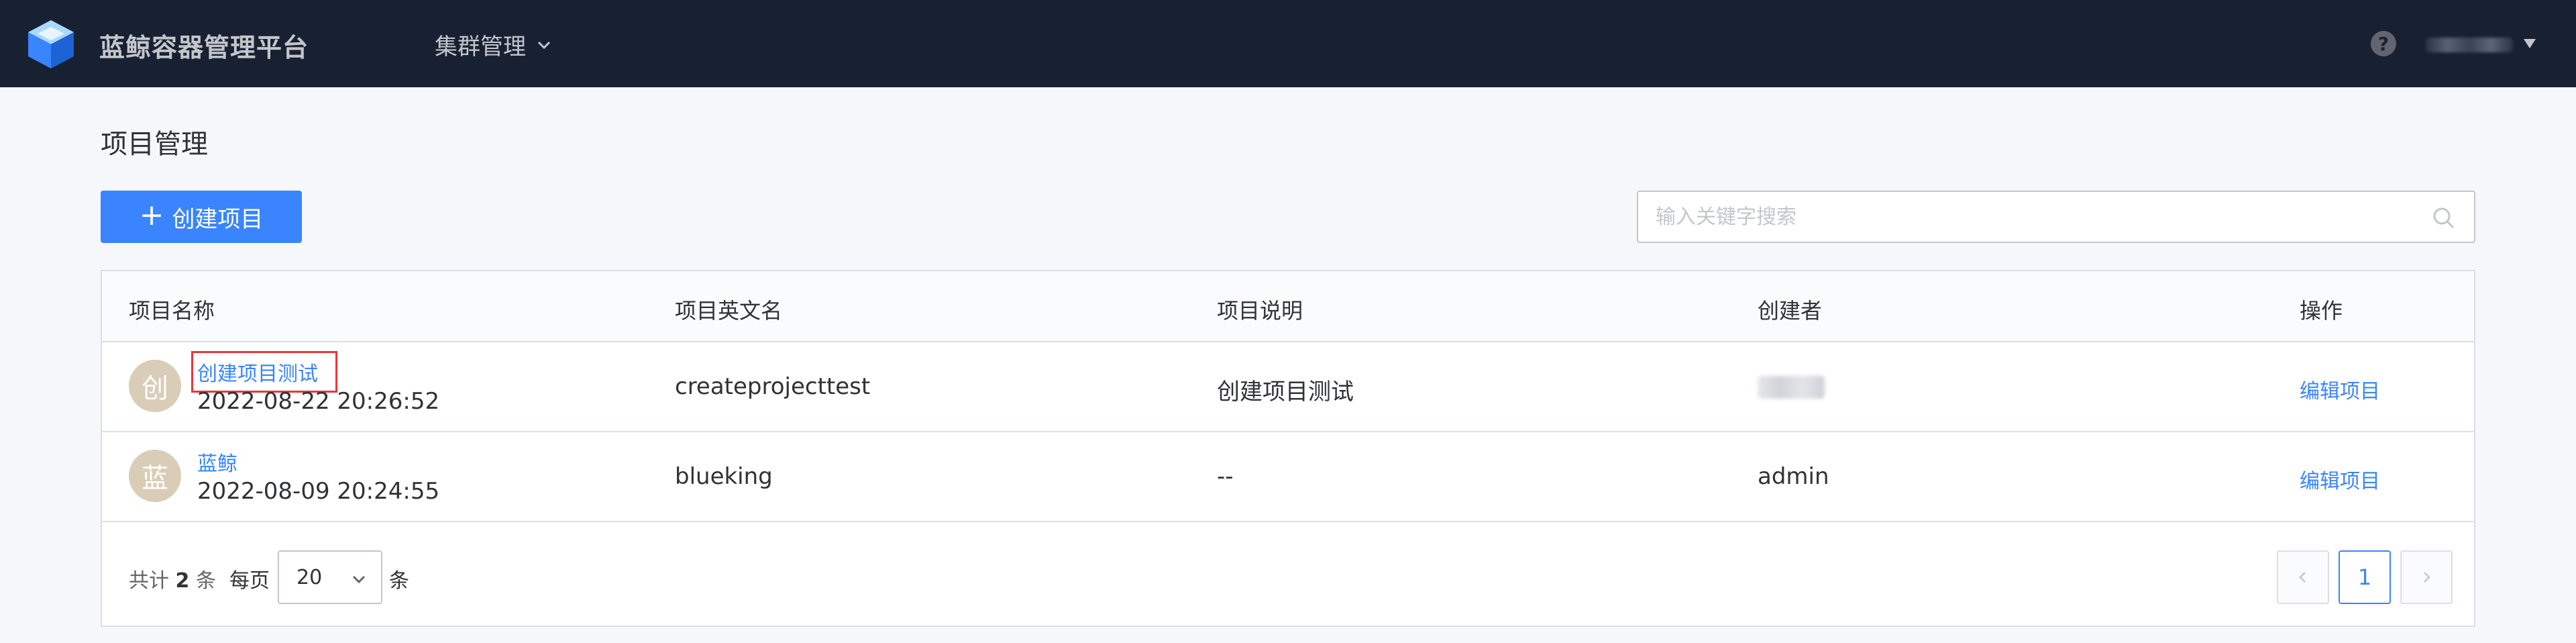 This screenshot has height=643, width=2576. I want to click on column-header-description: 项目说明, so click(1260, 311).